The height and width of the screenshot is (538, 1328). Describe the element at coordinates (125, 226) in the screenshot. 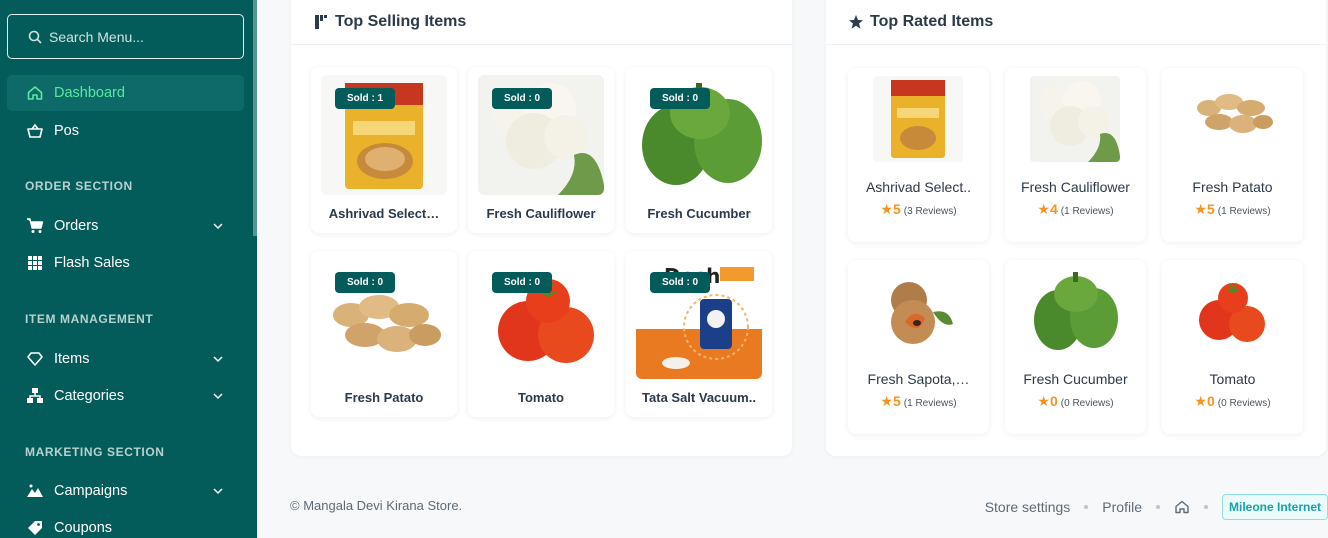

I see `sidebar-item-orders: Orders` at that location.